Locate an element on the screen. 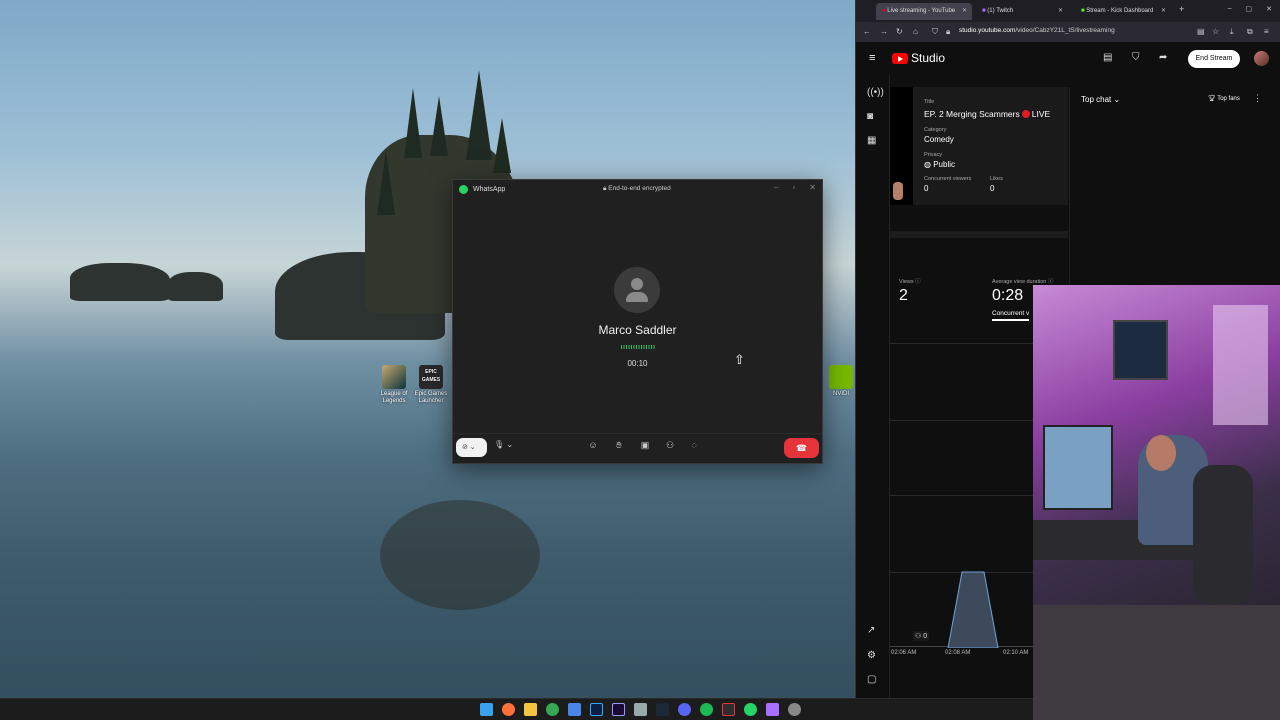 The image size is (1280, 720). forward-button: → is located at coordinates (884, 31).